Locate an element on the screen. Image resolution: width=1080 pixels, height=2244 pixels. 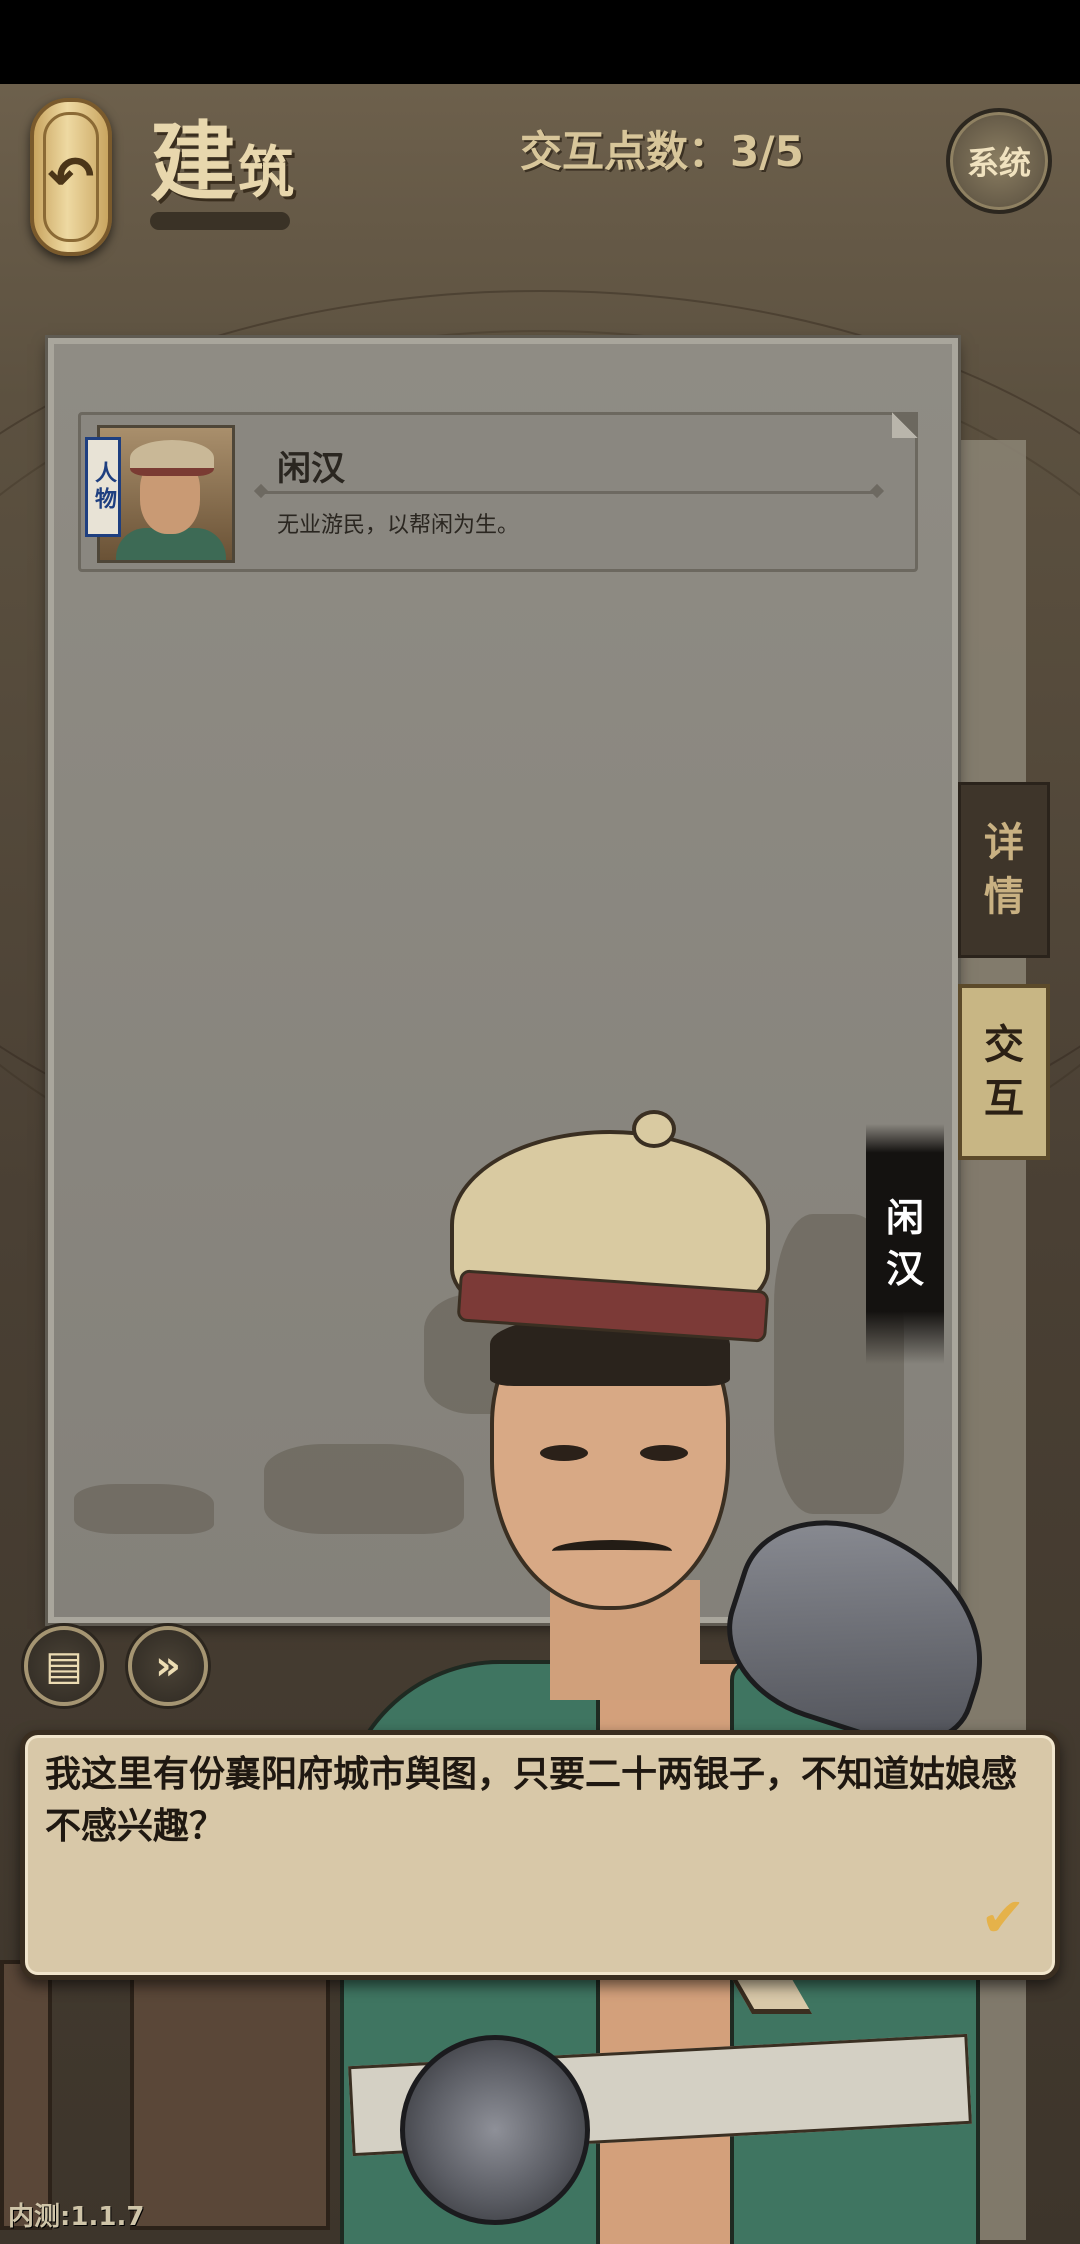
character-description: 无业游民，以帮闲为生。 is located at coordinates (398, 525).